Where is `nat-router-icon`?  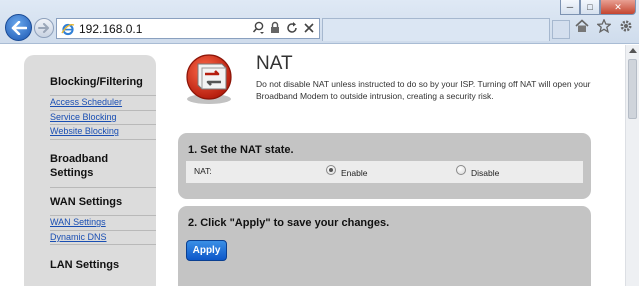 nat-router-icon is located at coordinates (209, 79).